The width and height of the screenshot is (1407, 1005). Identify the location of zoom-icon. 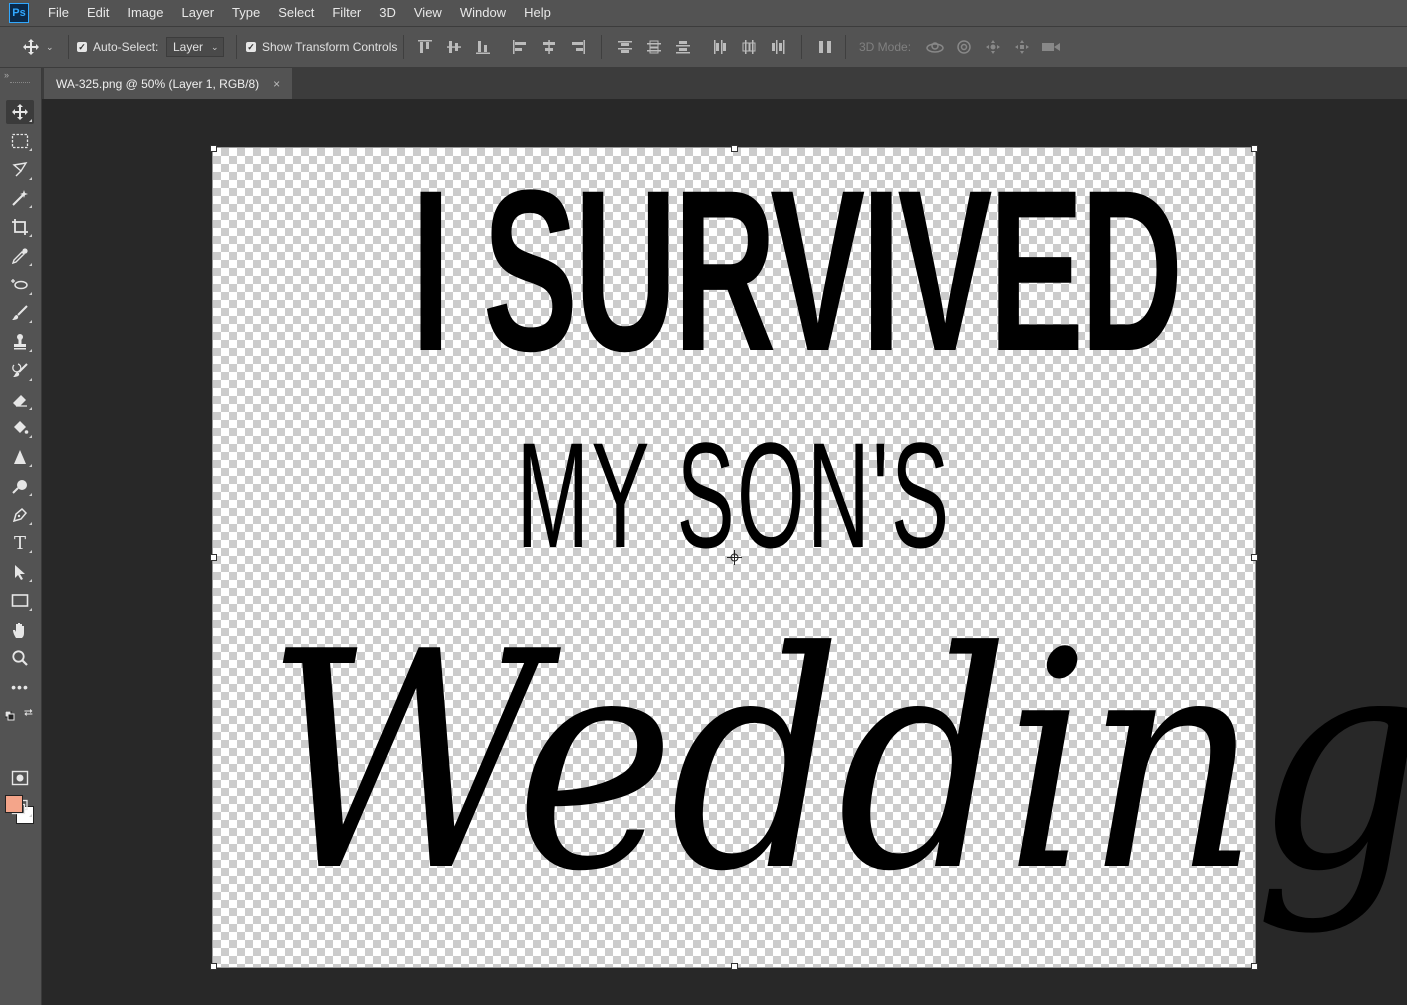
(20, 658).